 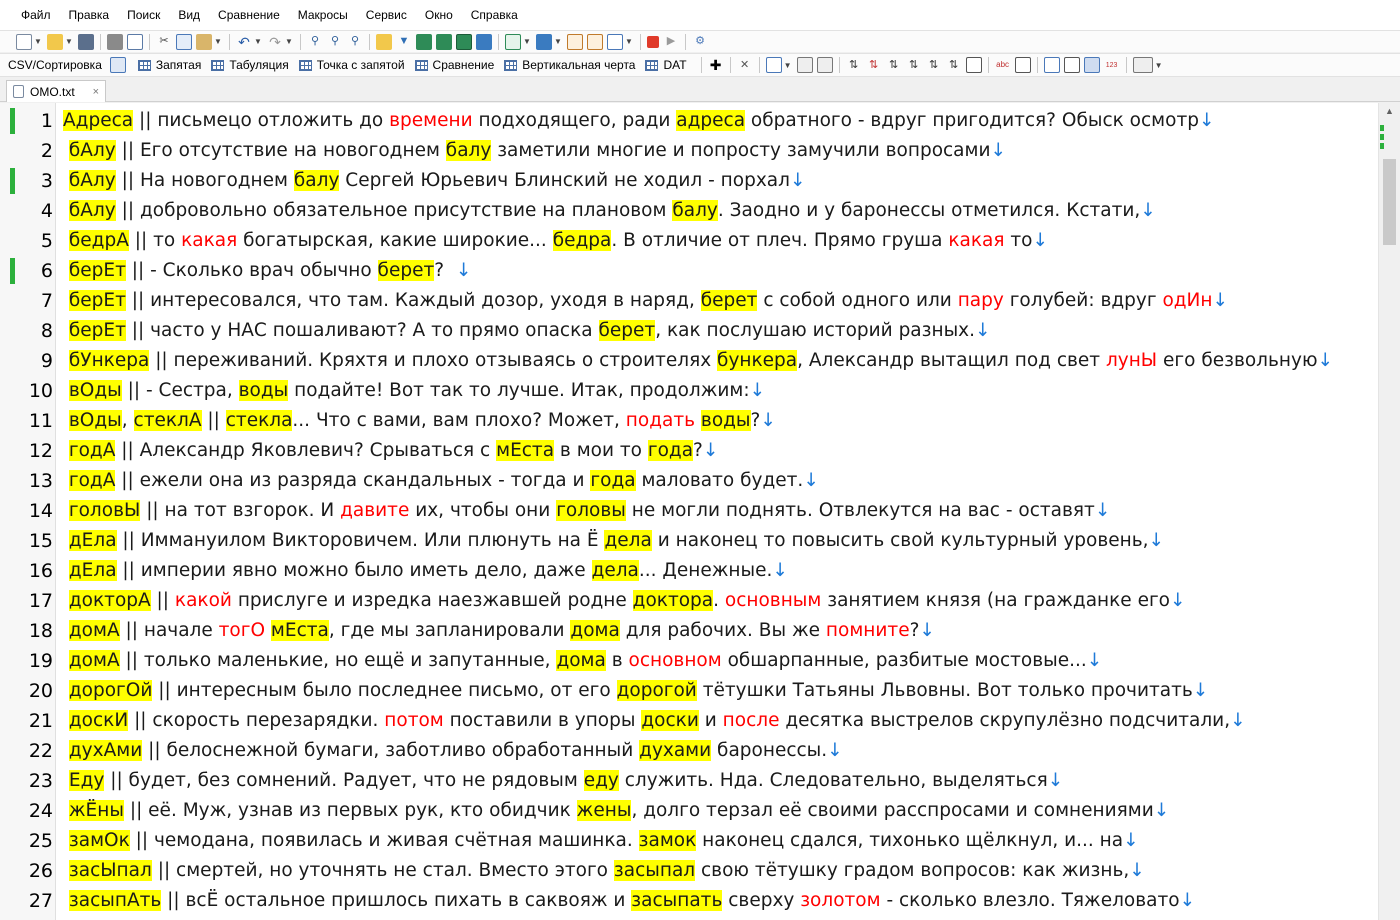 What do you see at coordinates (56, 91) in the screenshot?
I see `tab-document: OMO.txt ×` at bounding box center [56, 91].